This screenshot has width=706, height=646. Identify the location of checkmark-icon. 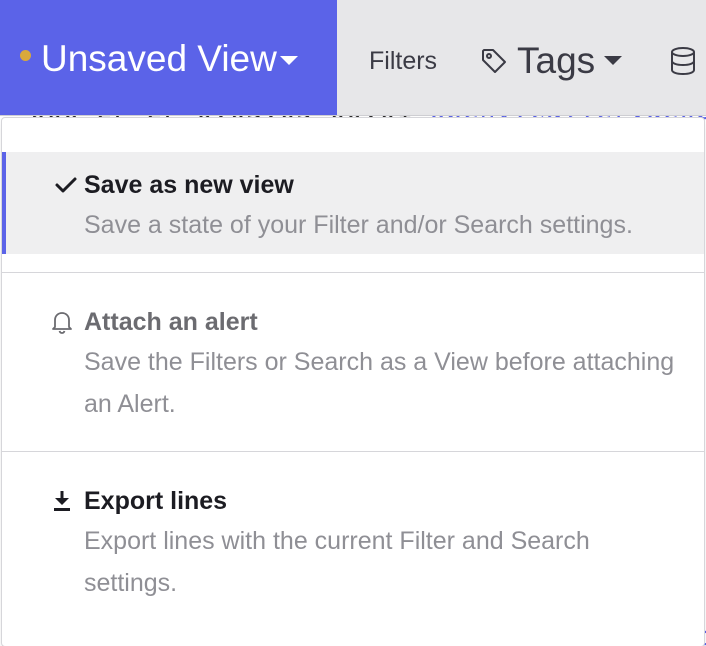
(66, 185).